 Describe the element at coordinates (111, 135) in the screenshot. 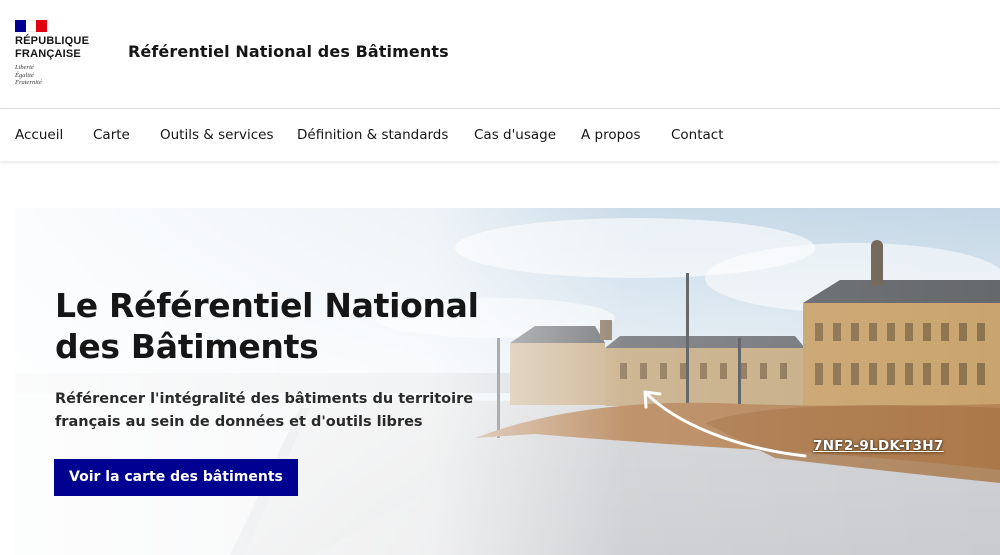

I see `nav-item-carte: Carte` at that location.